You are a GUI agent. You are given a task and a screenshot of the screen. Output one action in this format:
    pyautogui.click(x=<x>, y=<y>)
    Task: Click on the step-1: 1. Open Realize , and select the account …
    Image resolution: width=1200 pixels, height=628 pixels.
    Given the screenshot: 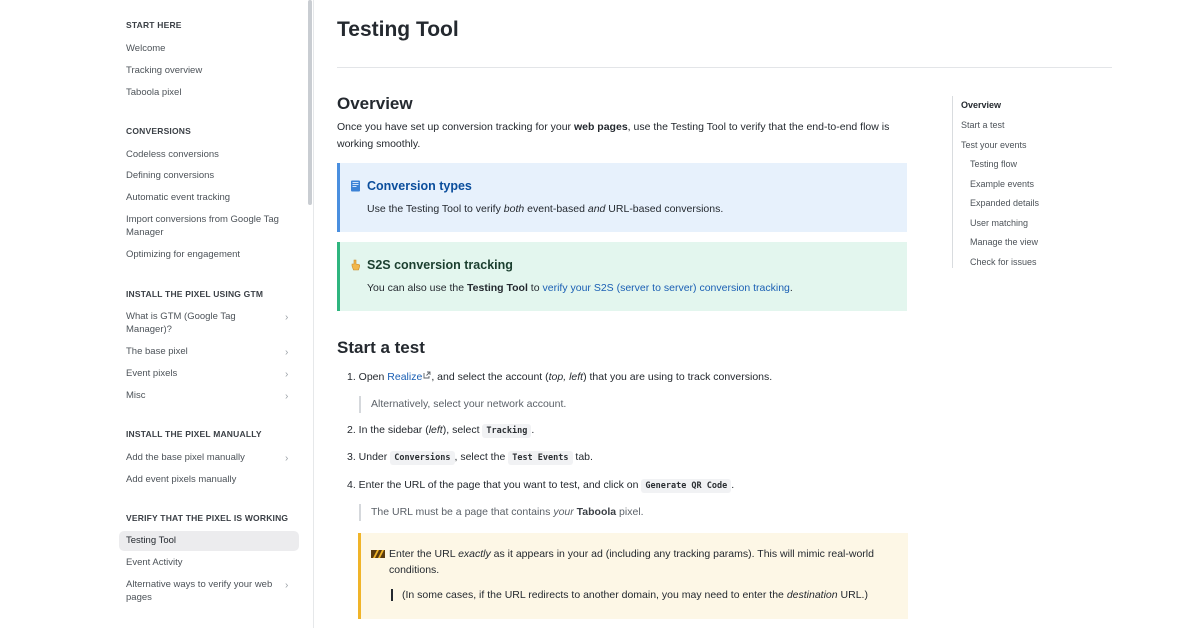 What is the action you would take?
    pyautogui.click(x=559, y=377)
    